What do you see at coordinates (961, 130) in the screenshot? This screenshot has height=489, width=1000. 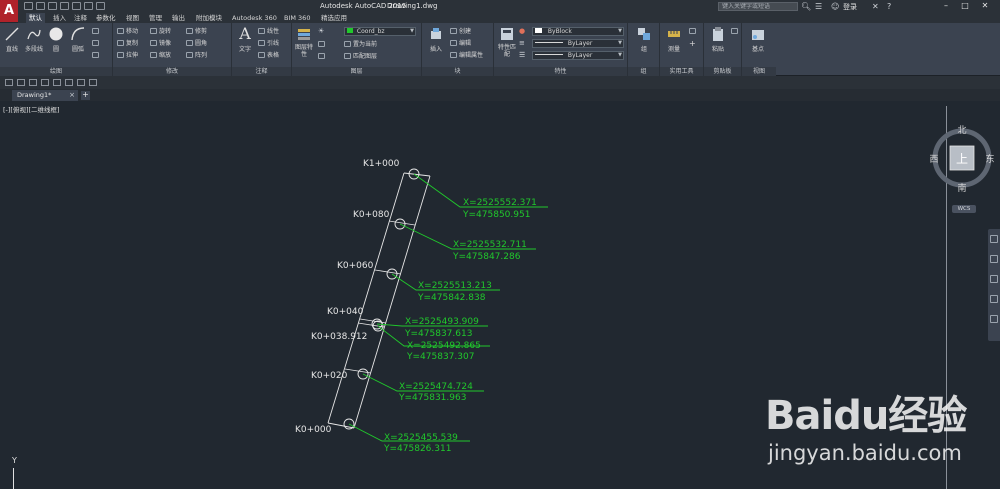 I see `compass-north: 北` at bounding box center [961, 130].